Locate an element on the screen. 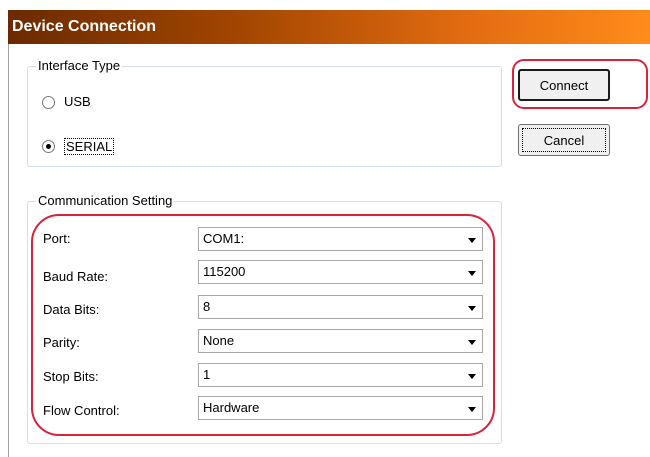 This screenshot has width=650, height=457. parity-label: Parity: is located at coordinates (61, 342).